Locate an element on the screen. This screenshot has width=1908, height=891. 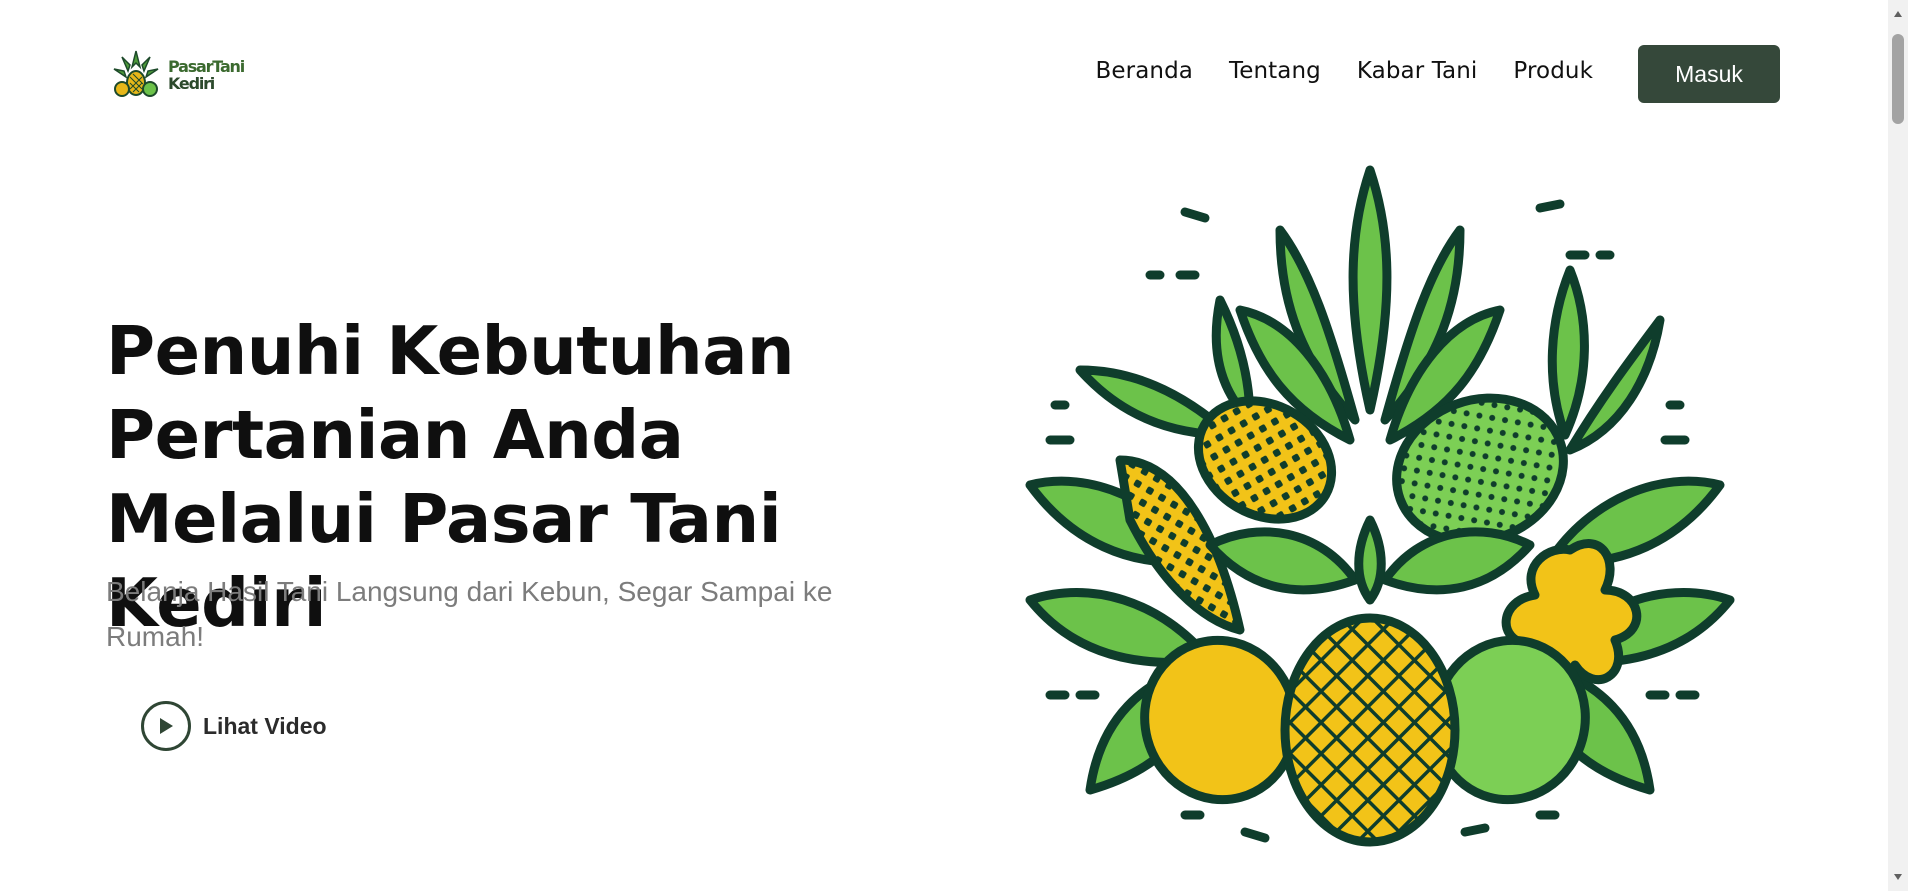
watch-video-button: Lihat Video is located at coordinates (234, 726).